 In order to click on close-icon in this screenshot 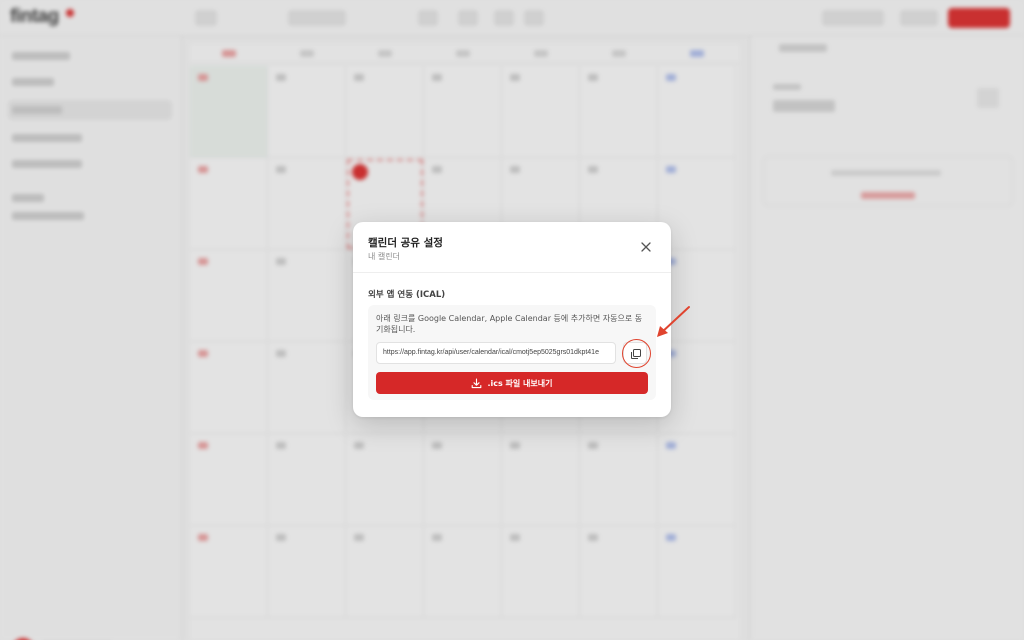, I will do `click(646, 247)`.